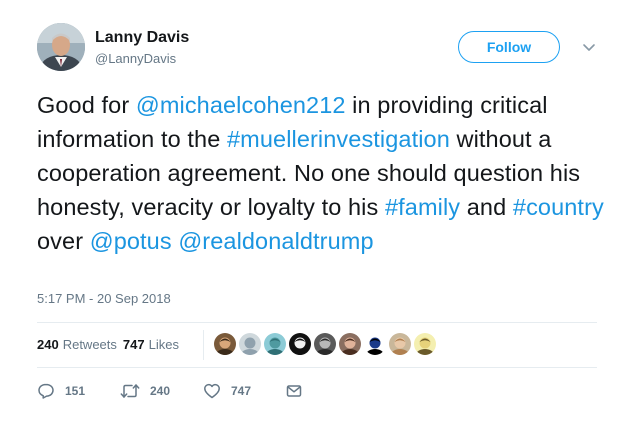 This screenshot has height=436, width=632. I want to click on retweets-stat: 240 Retweets, so click(77, 345).